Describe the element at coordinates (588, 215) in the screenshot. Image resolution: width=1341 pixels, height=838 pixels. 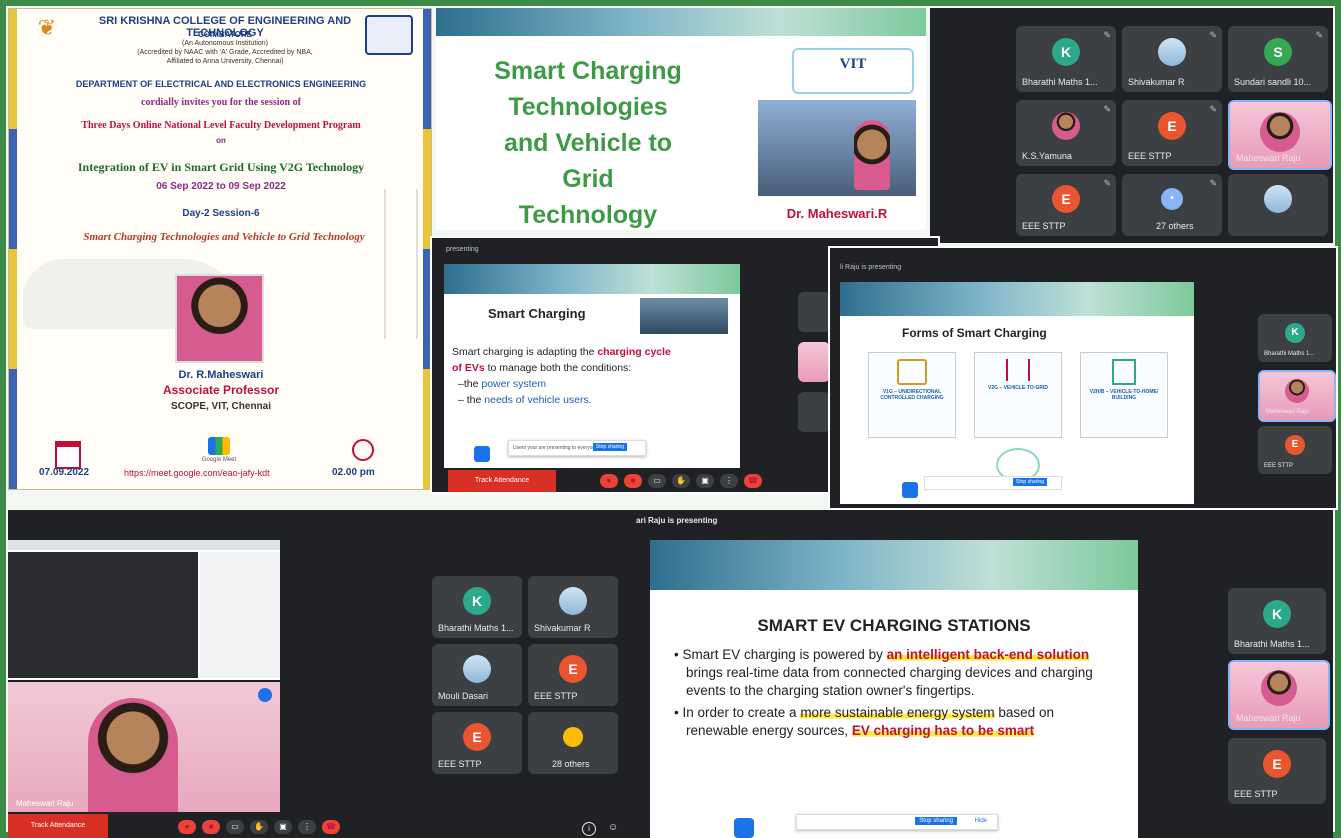
I see `title-line: Technology` at that location.